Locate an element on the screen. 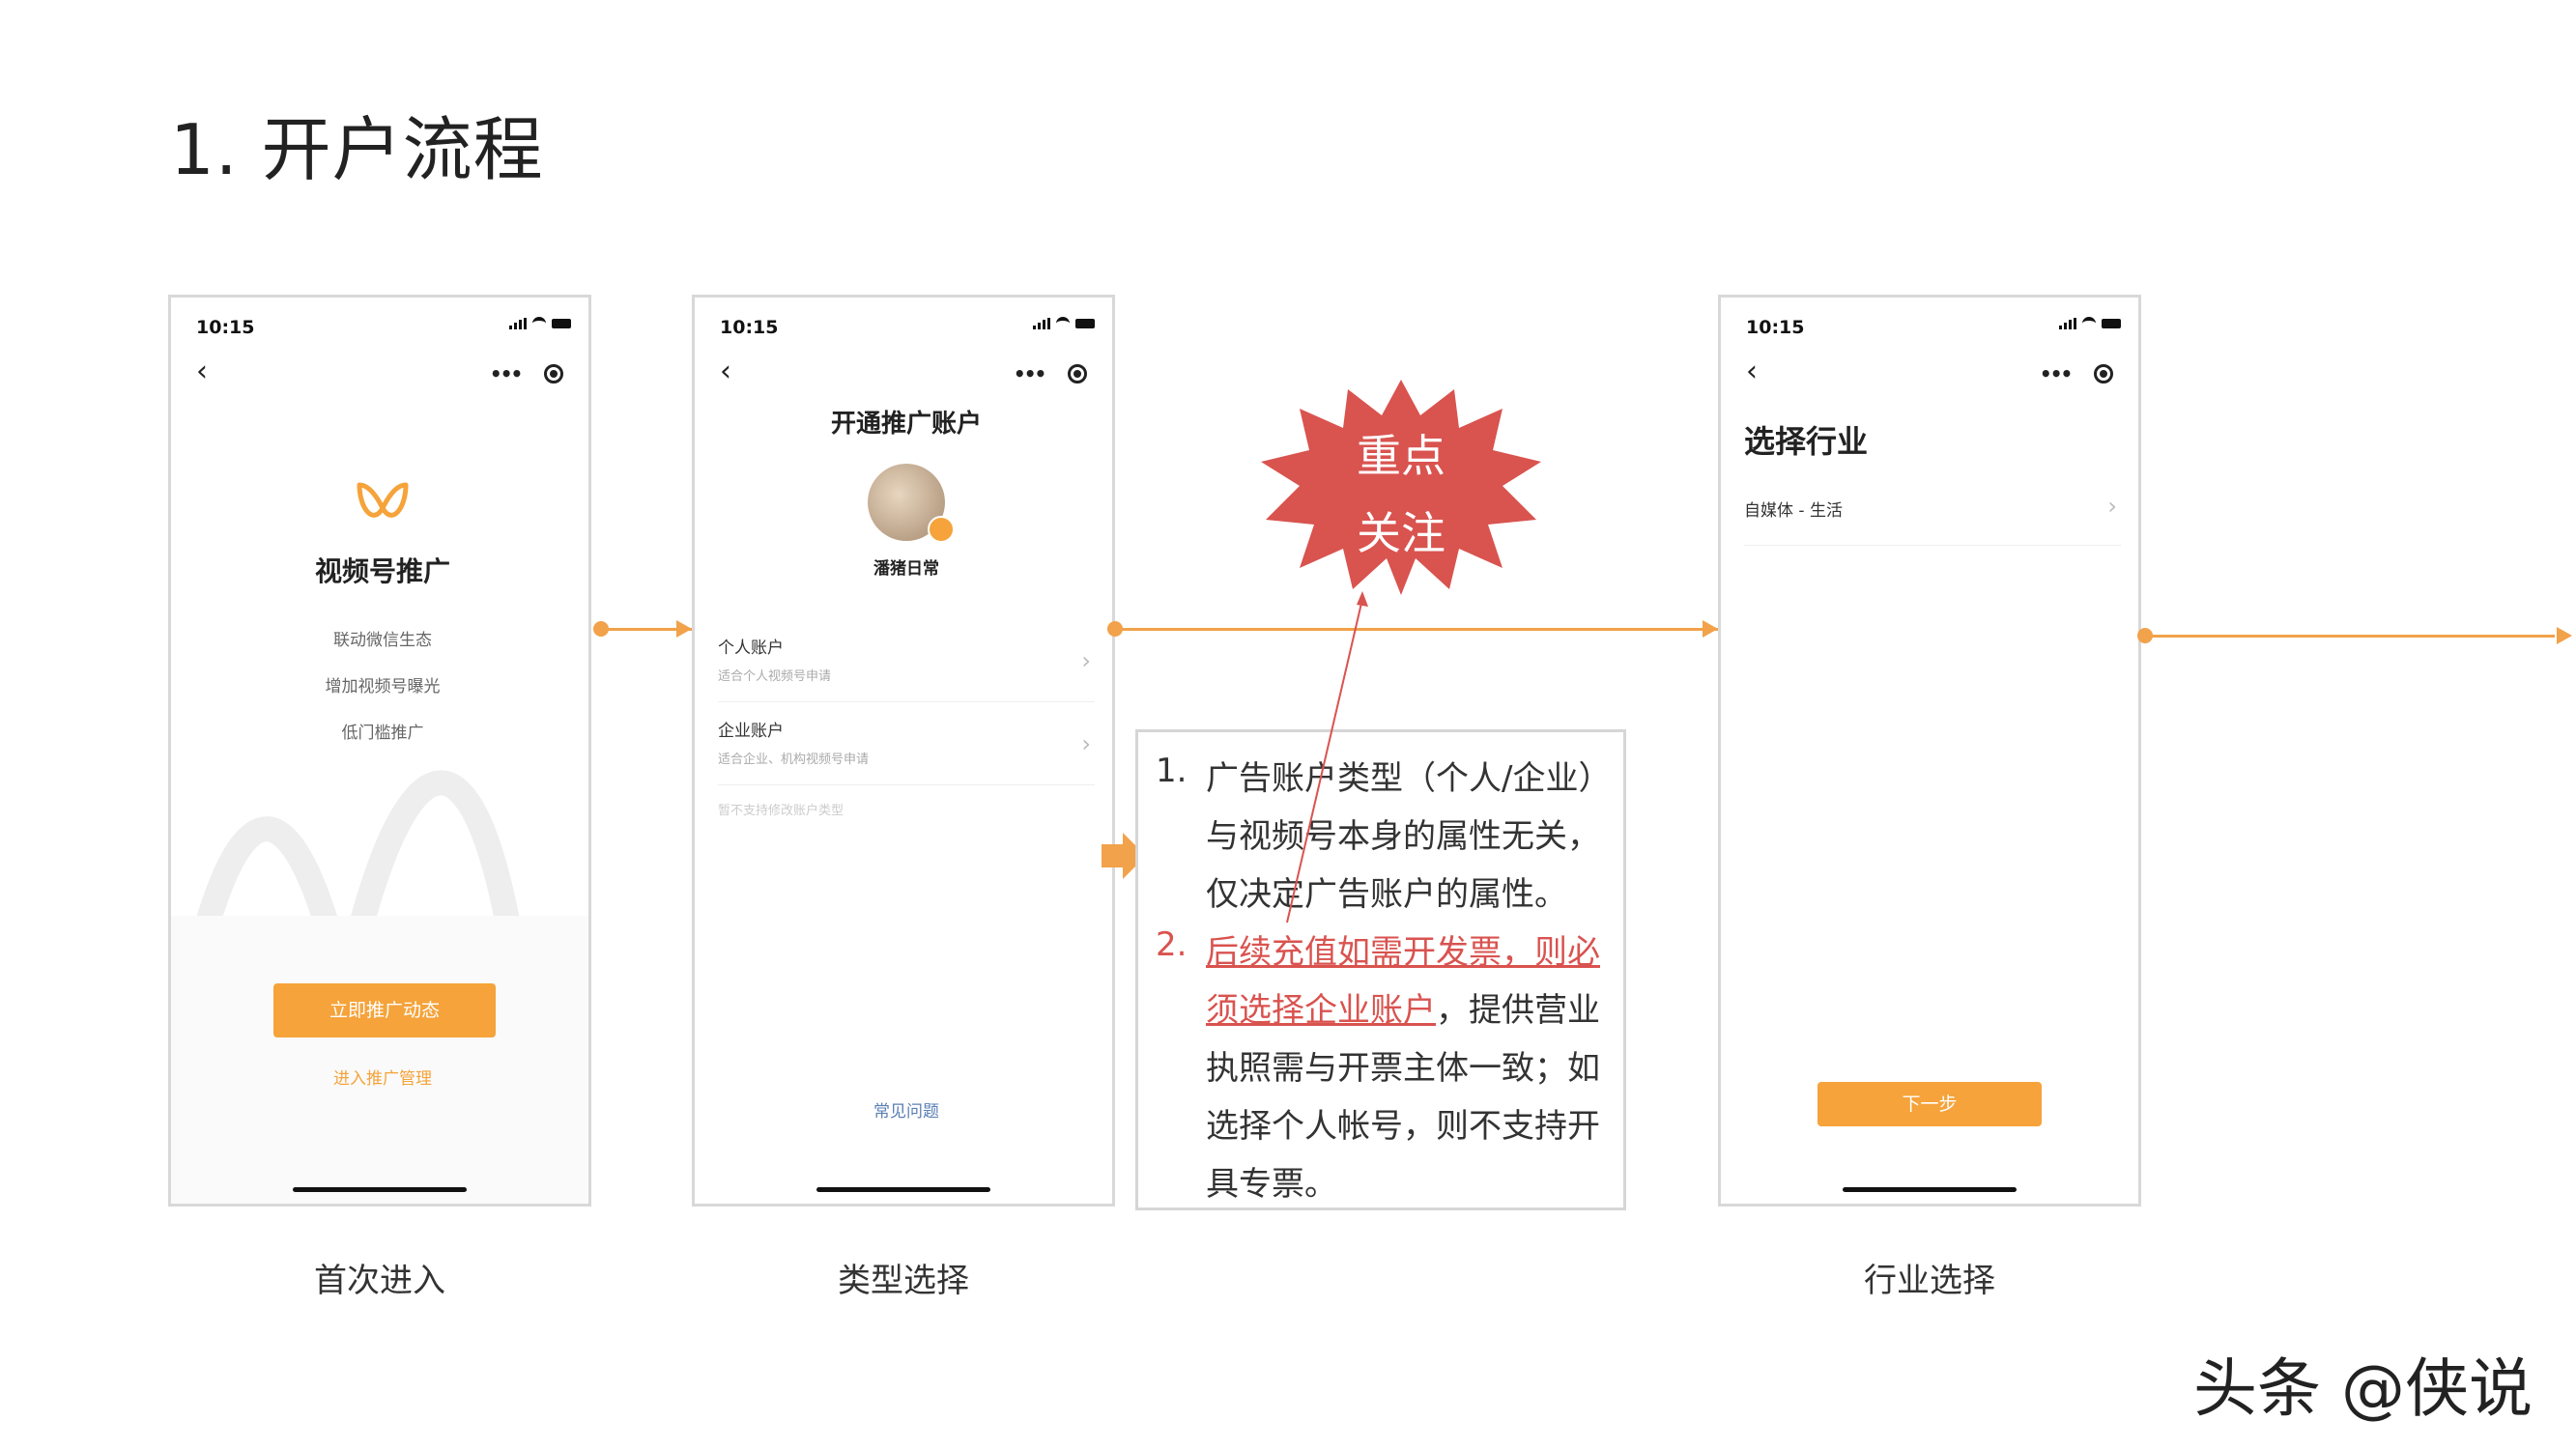  option-label: 企业账户 is located at coordinates (751, 731).